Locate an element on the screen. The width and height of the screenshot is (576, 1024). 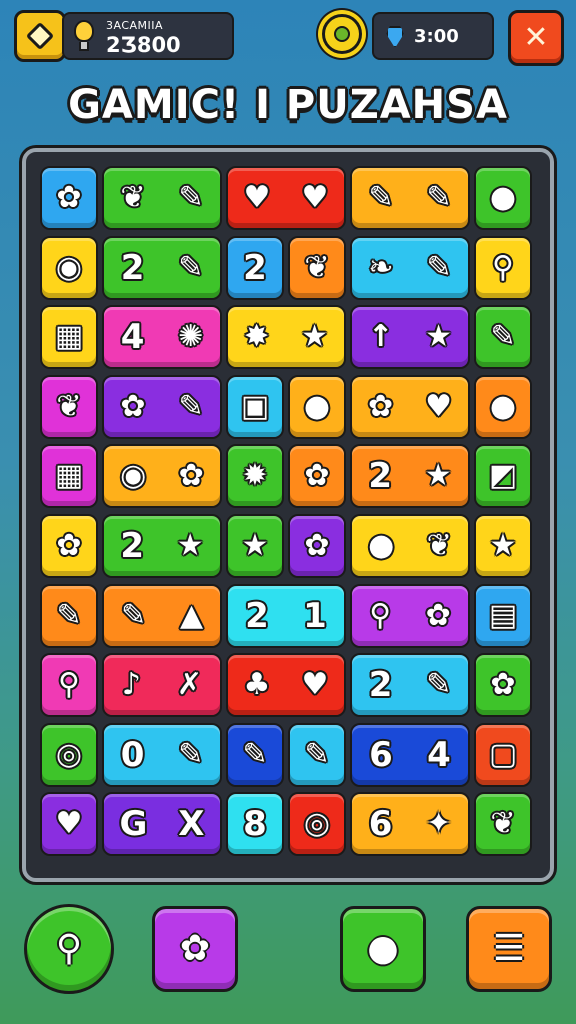
tile-symbol: ◉ is located at coordinates (133, 476).